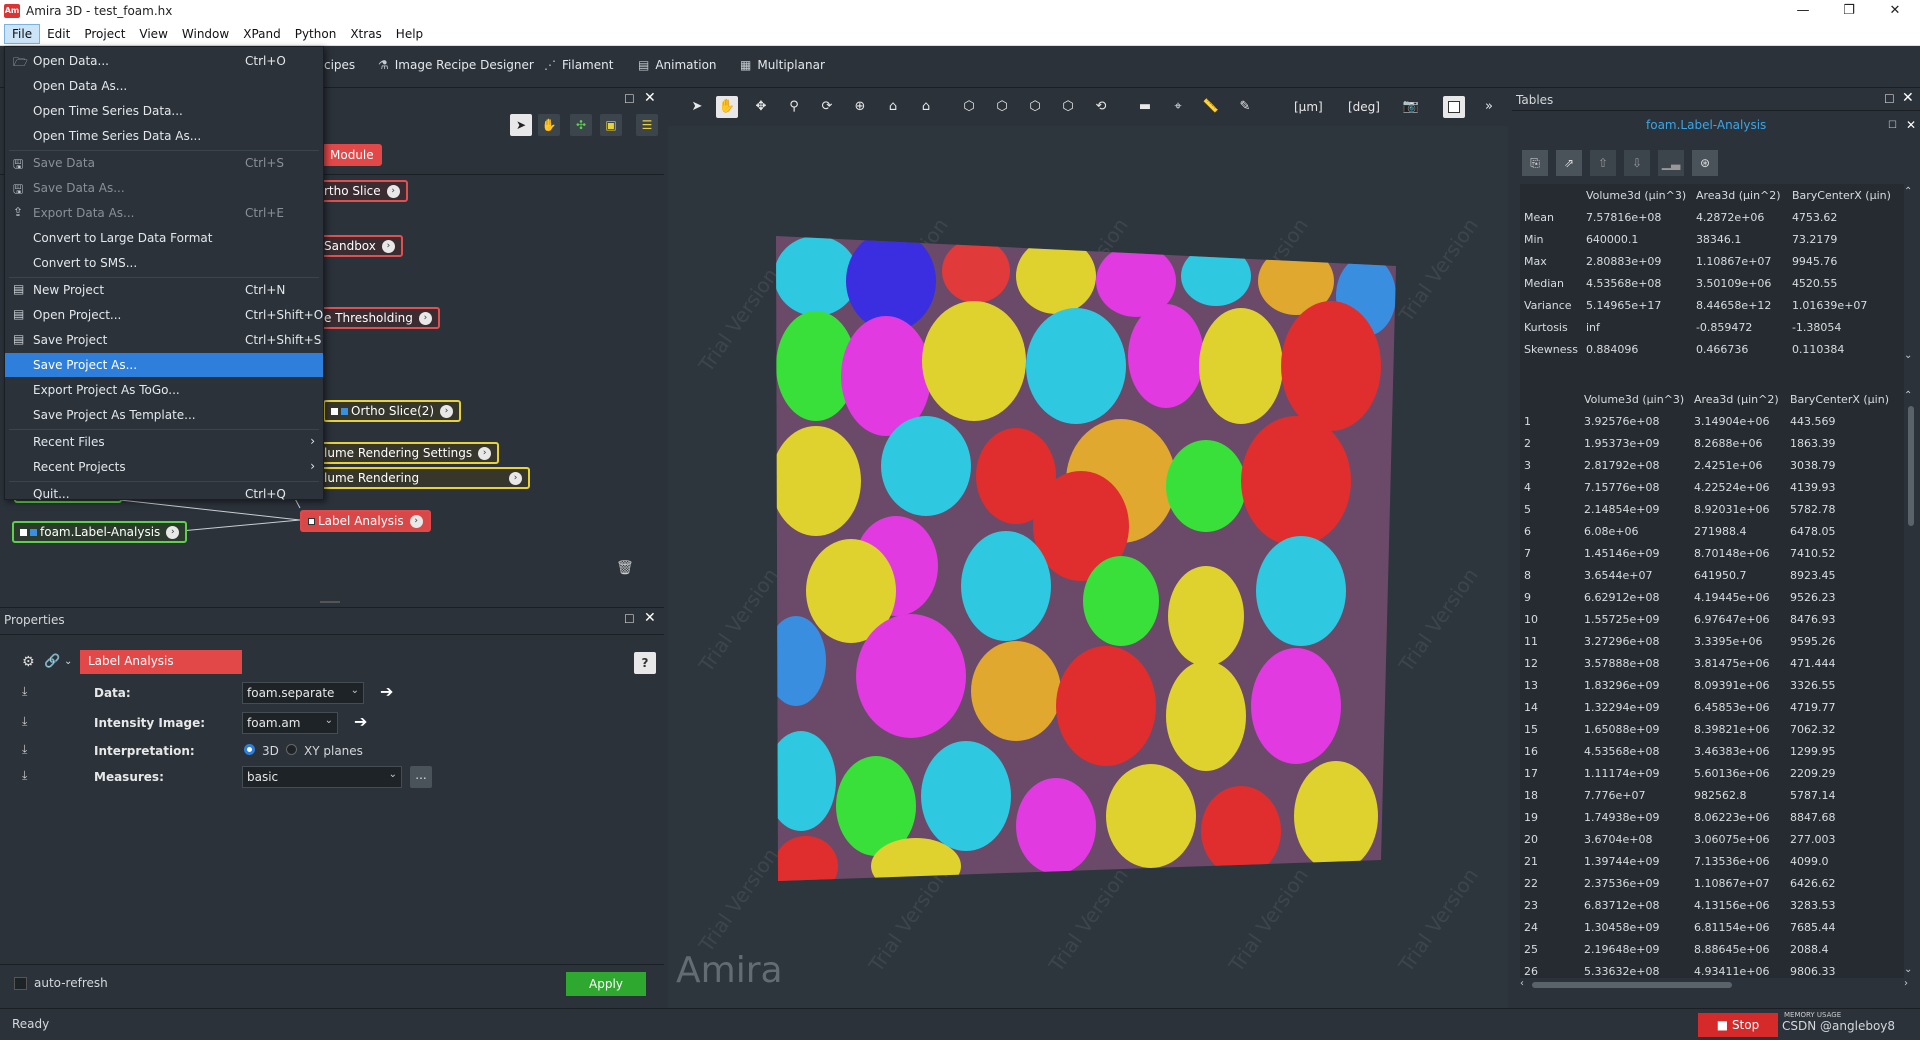 This screenshot has width=1920, height=1040. I want to click on table-cell: 5782.78, so click(1841, 509).